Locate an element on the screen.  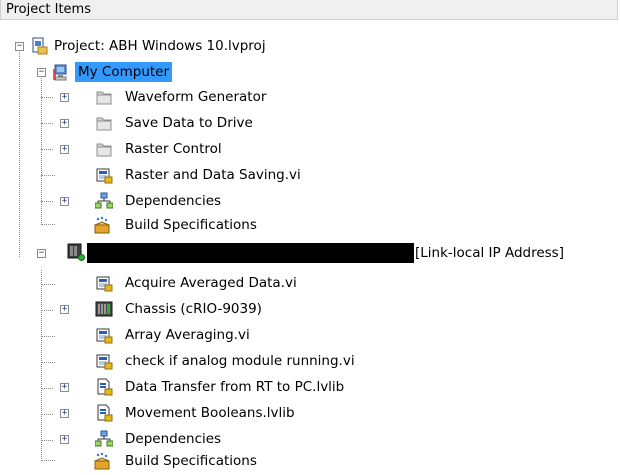
tree-row: + Raster Control is located at coordinates (310, 150).